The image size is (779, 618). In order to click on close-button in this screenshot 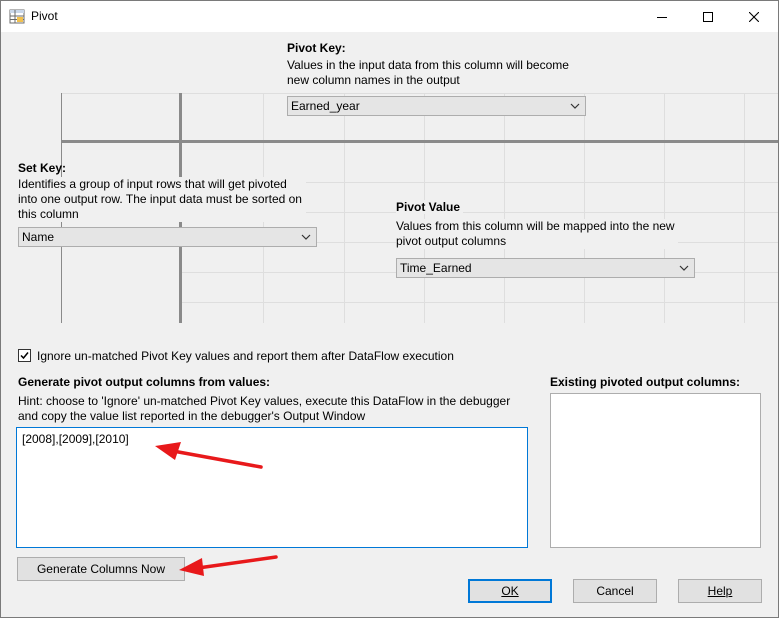, I will do `click(754, 16)`.